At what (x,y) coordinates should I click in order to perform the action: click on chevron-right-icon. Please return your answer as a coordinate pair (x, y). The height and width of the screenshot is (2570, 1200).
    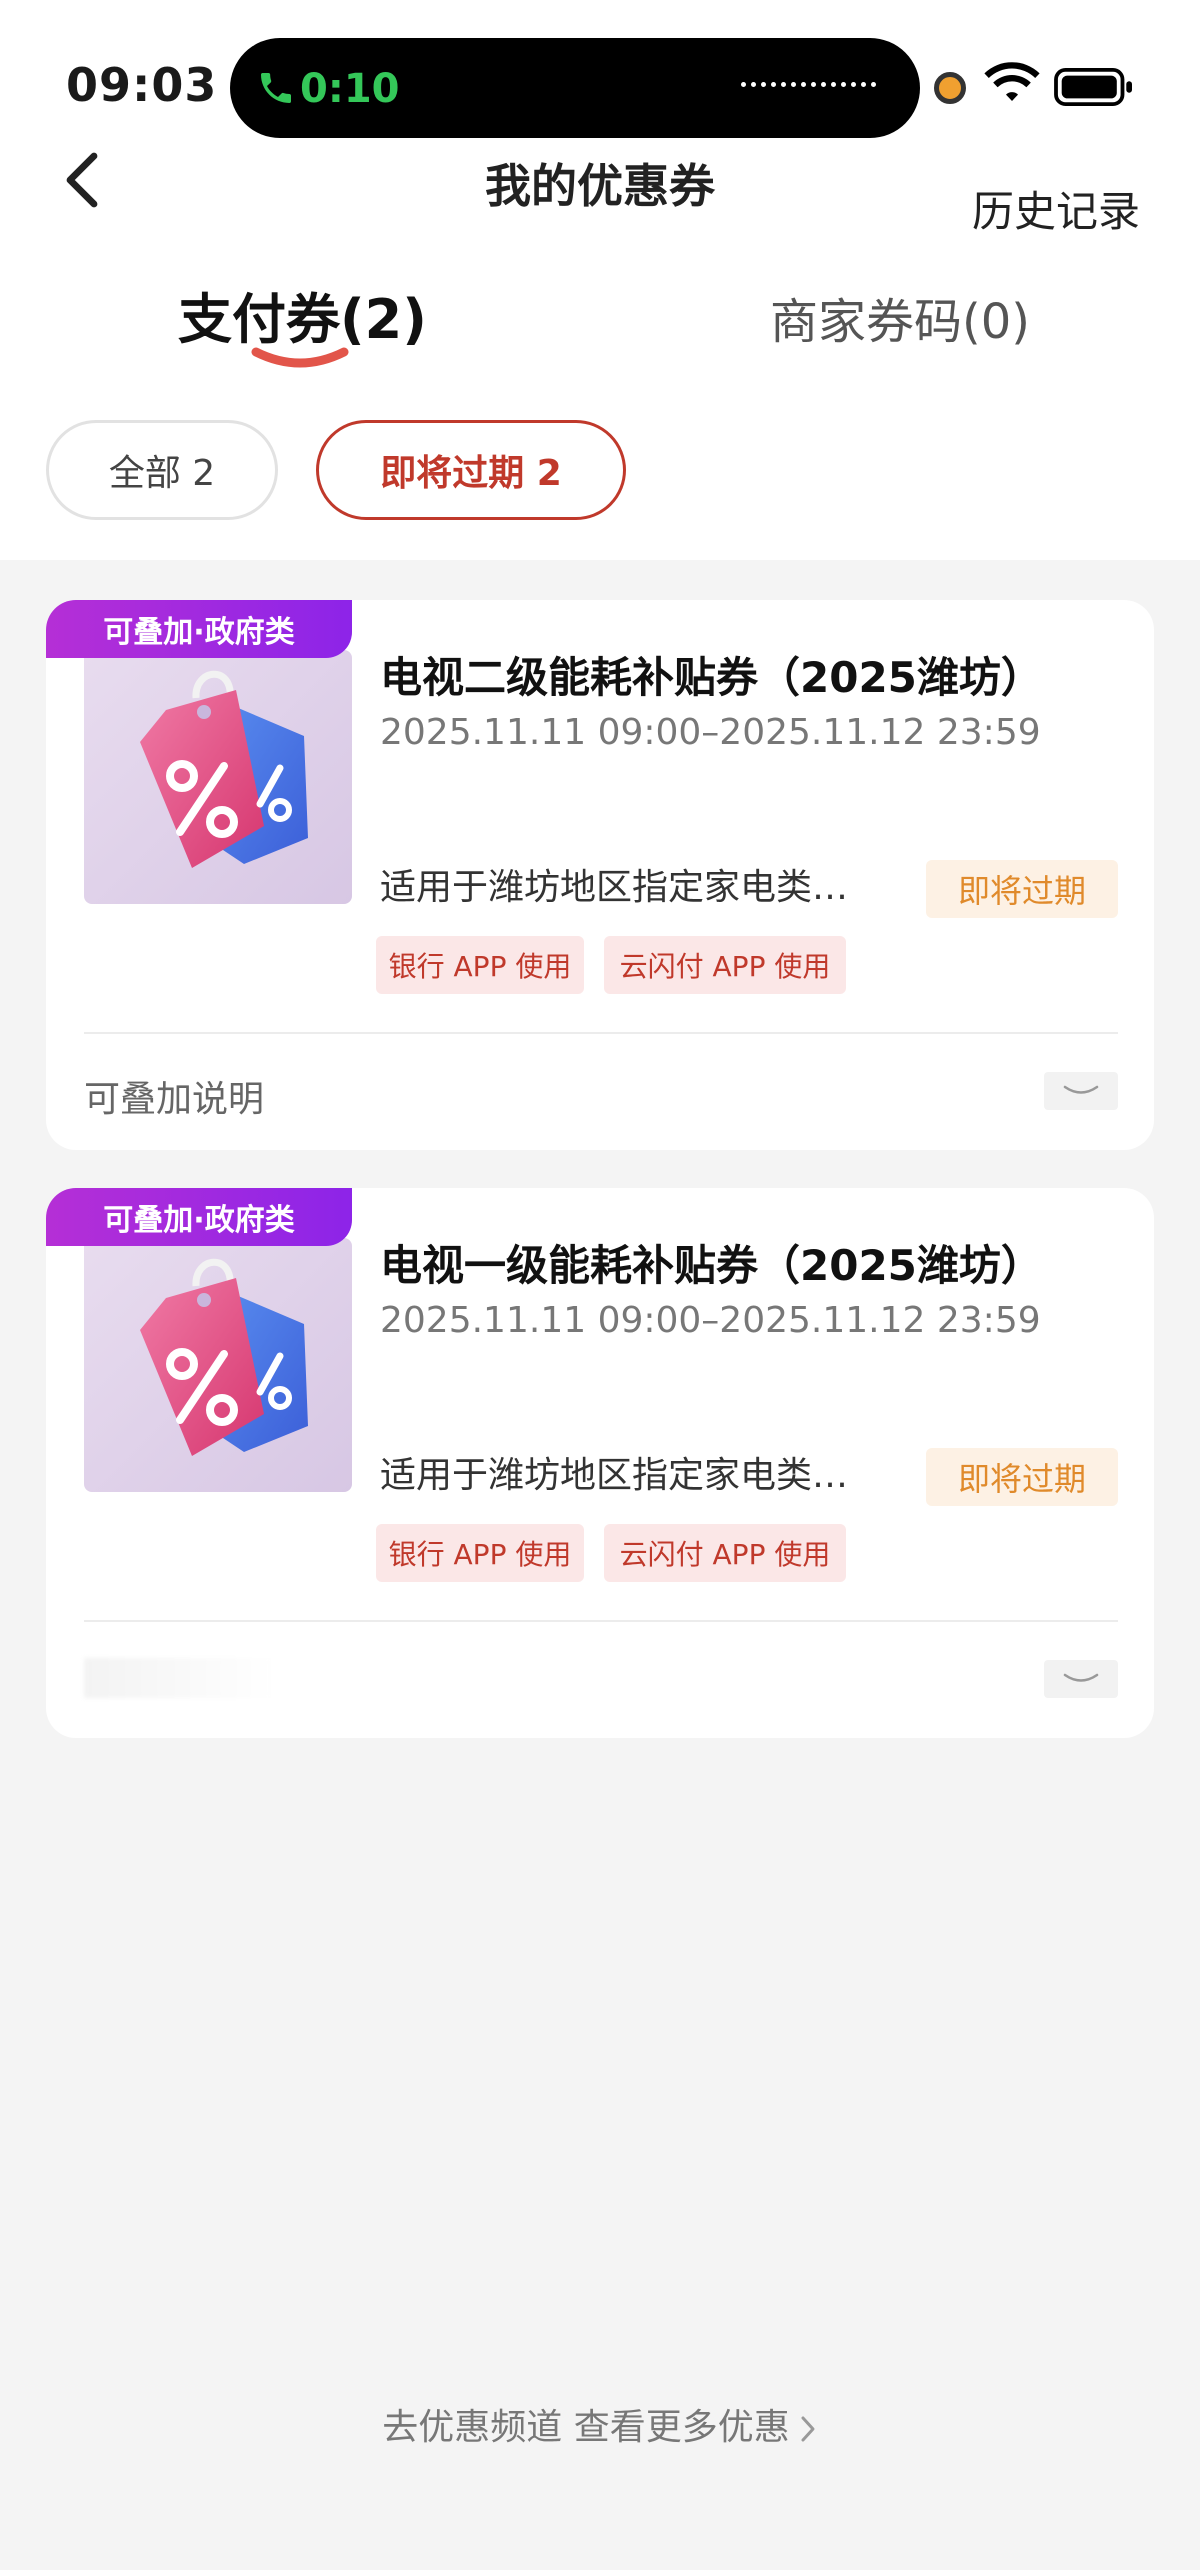
    Looking at the image, I should click on (808, 2429).